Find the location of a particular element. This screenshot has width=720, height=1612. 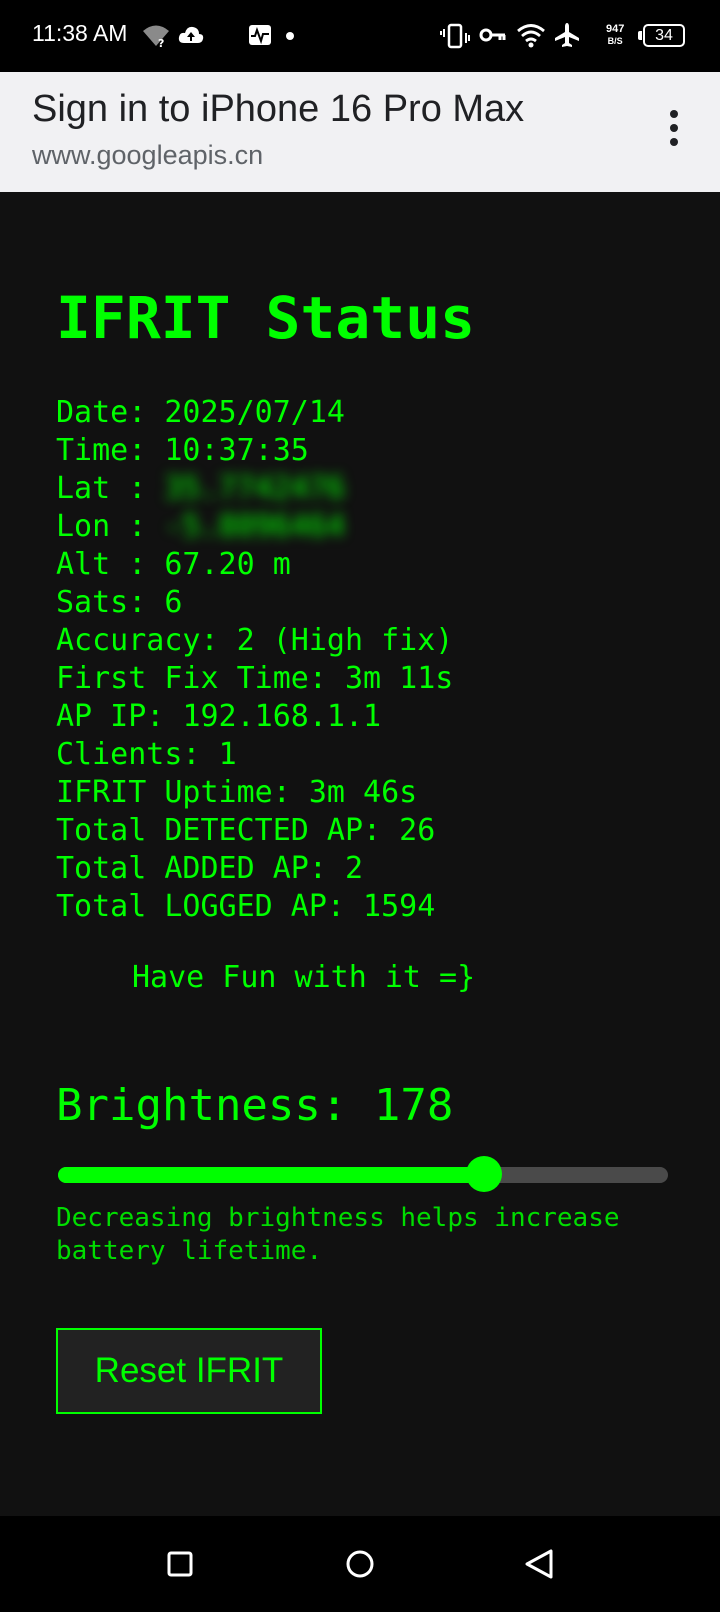

stat-added-ap: Total ADDED AP: 2 is located at coordinates (210, 868).